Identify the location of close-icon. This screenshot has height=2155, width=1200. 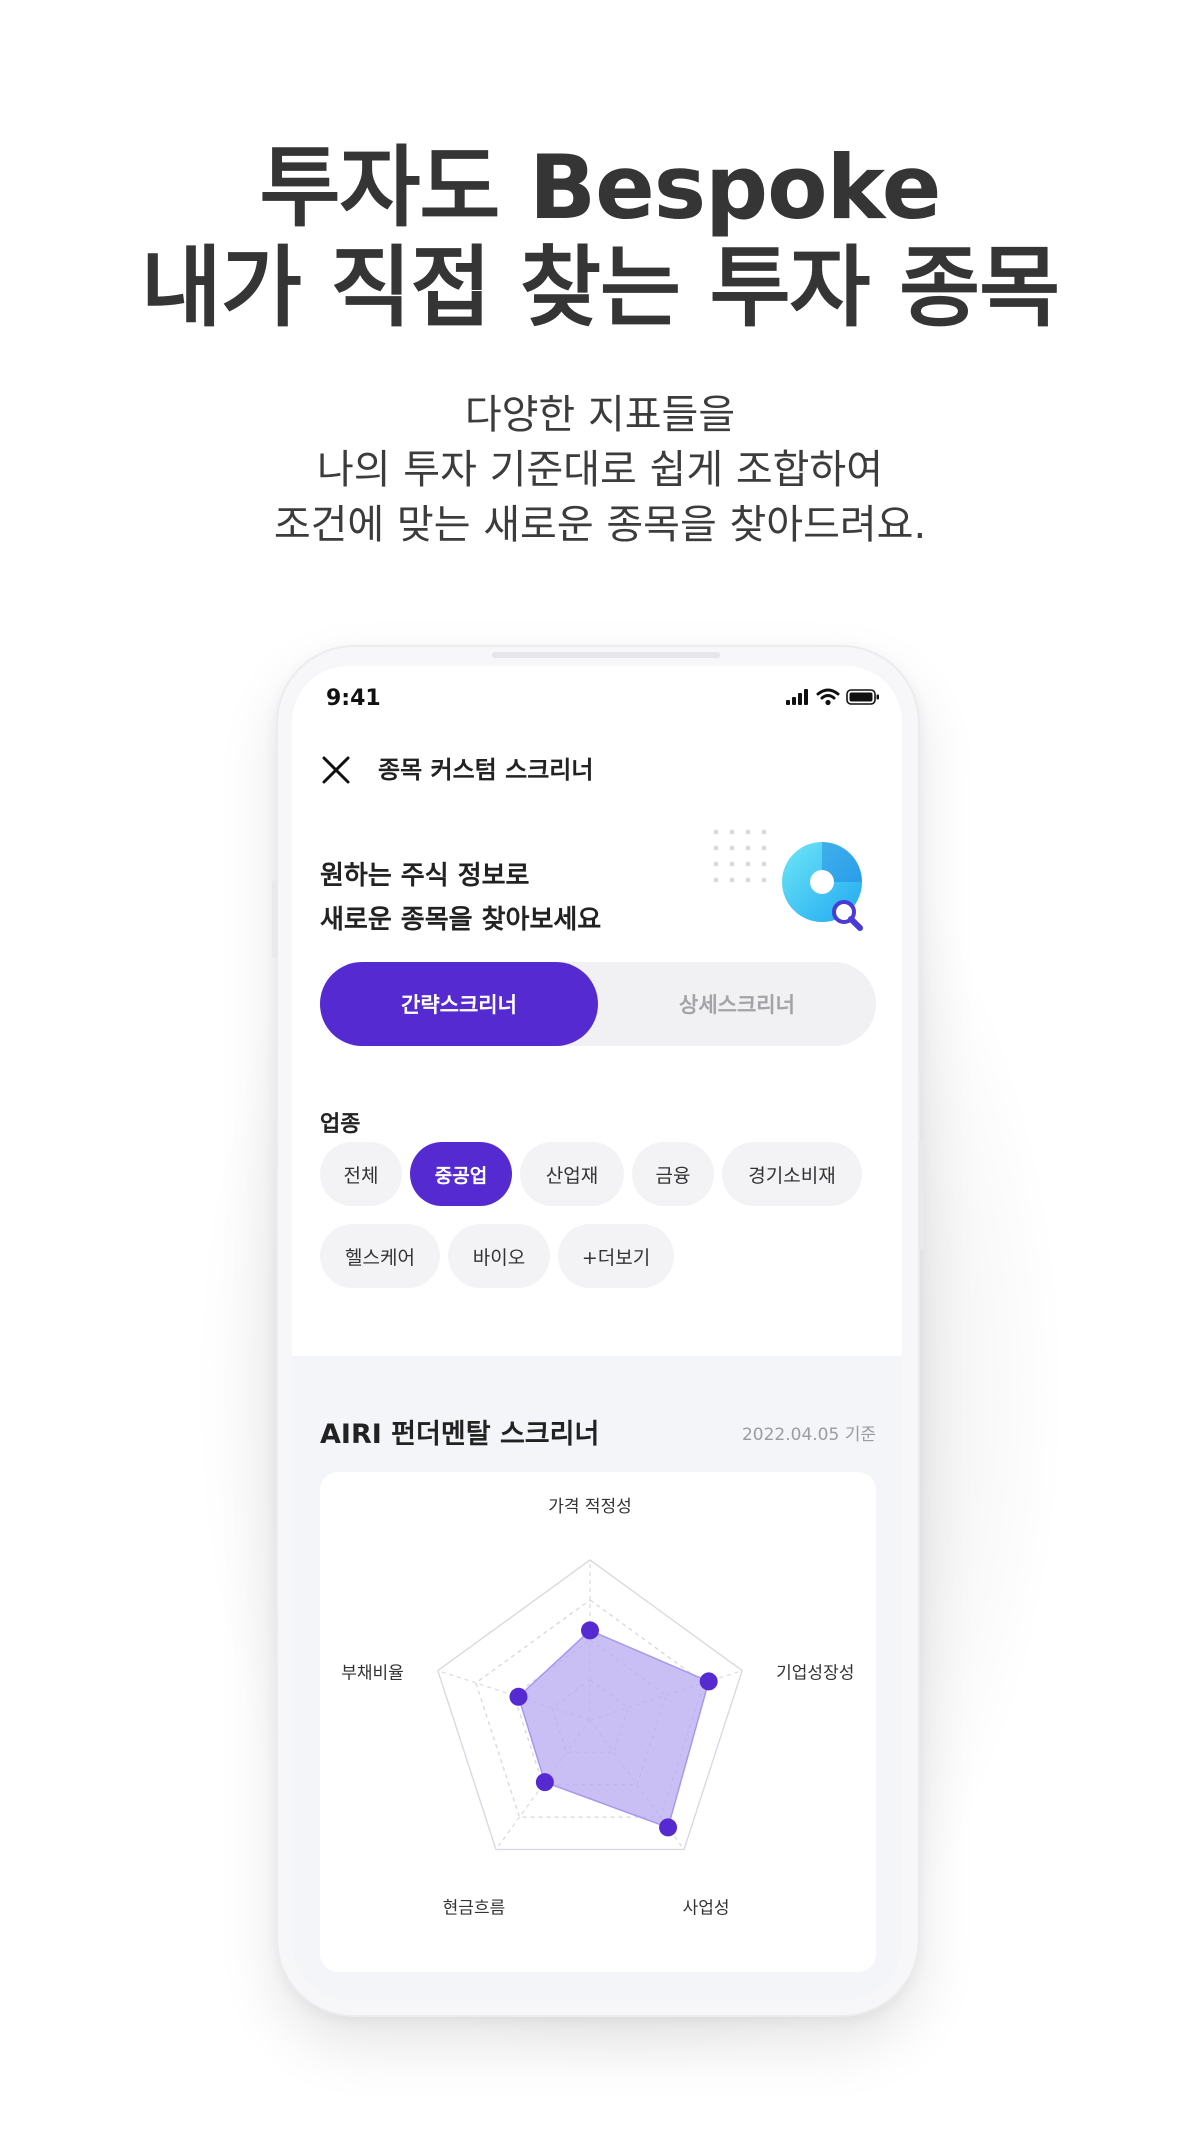
(336, 770).